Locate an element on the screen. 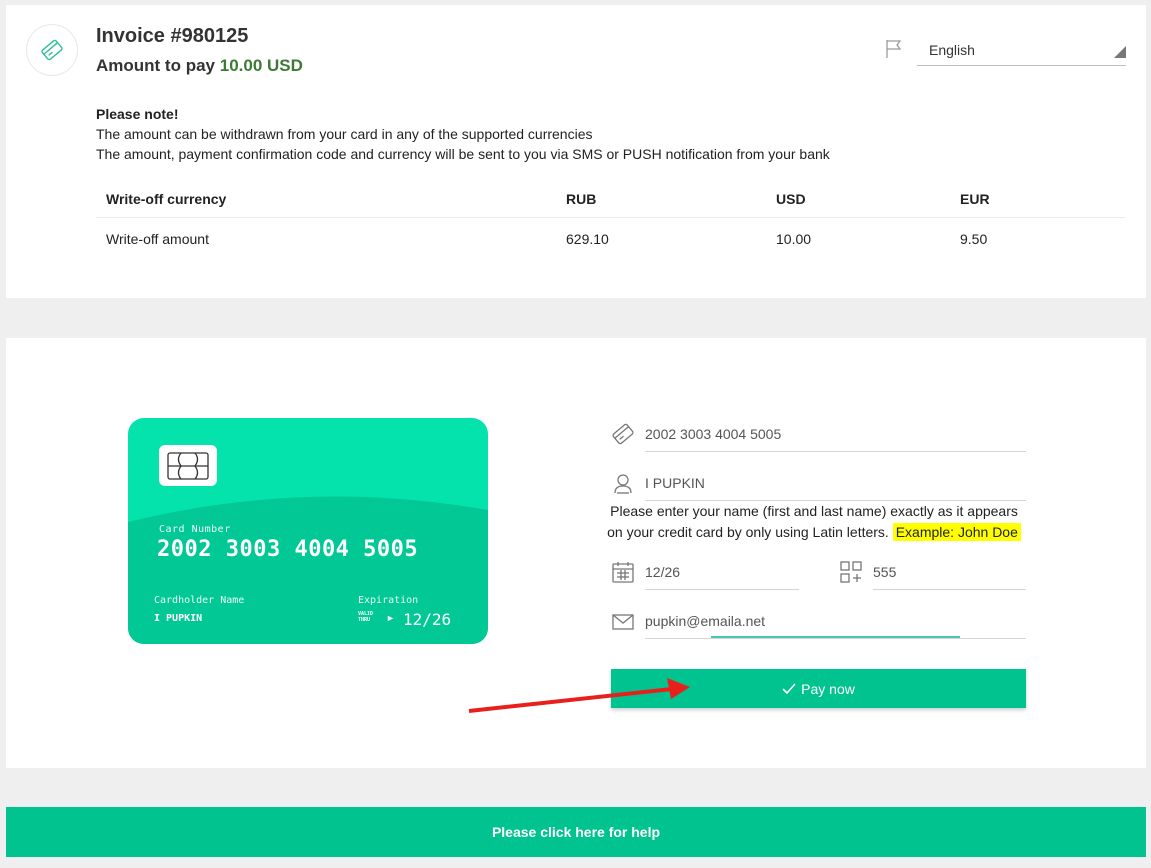 Image resolution: width=1151 pixels, height=868 pixels. card-icon is located at coordinates (623, 434).